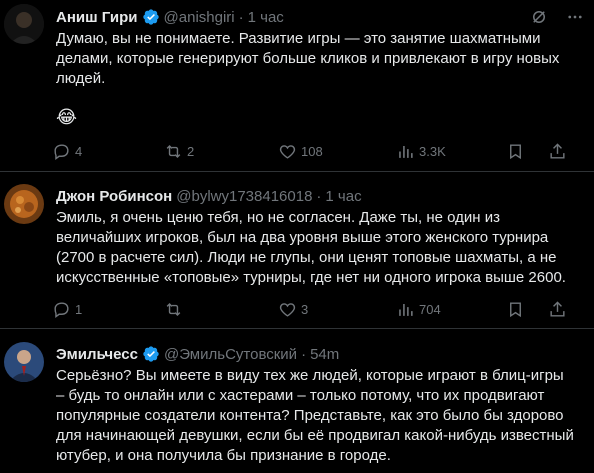 The height and width of the screenshot is (473, 594). Describe the element at coordinates (451, 151) in the screenshot. I see `views-button: 3.3K` at that location.